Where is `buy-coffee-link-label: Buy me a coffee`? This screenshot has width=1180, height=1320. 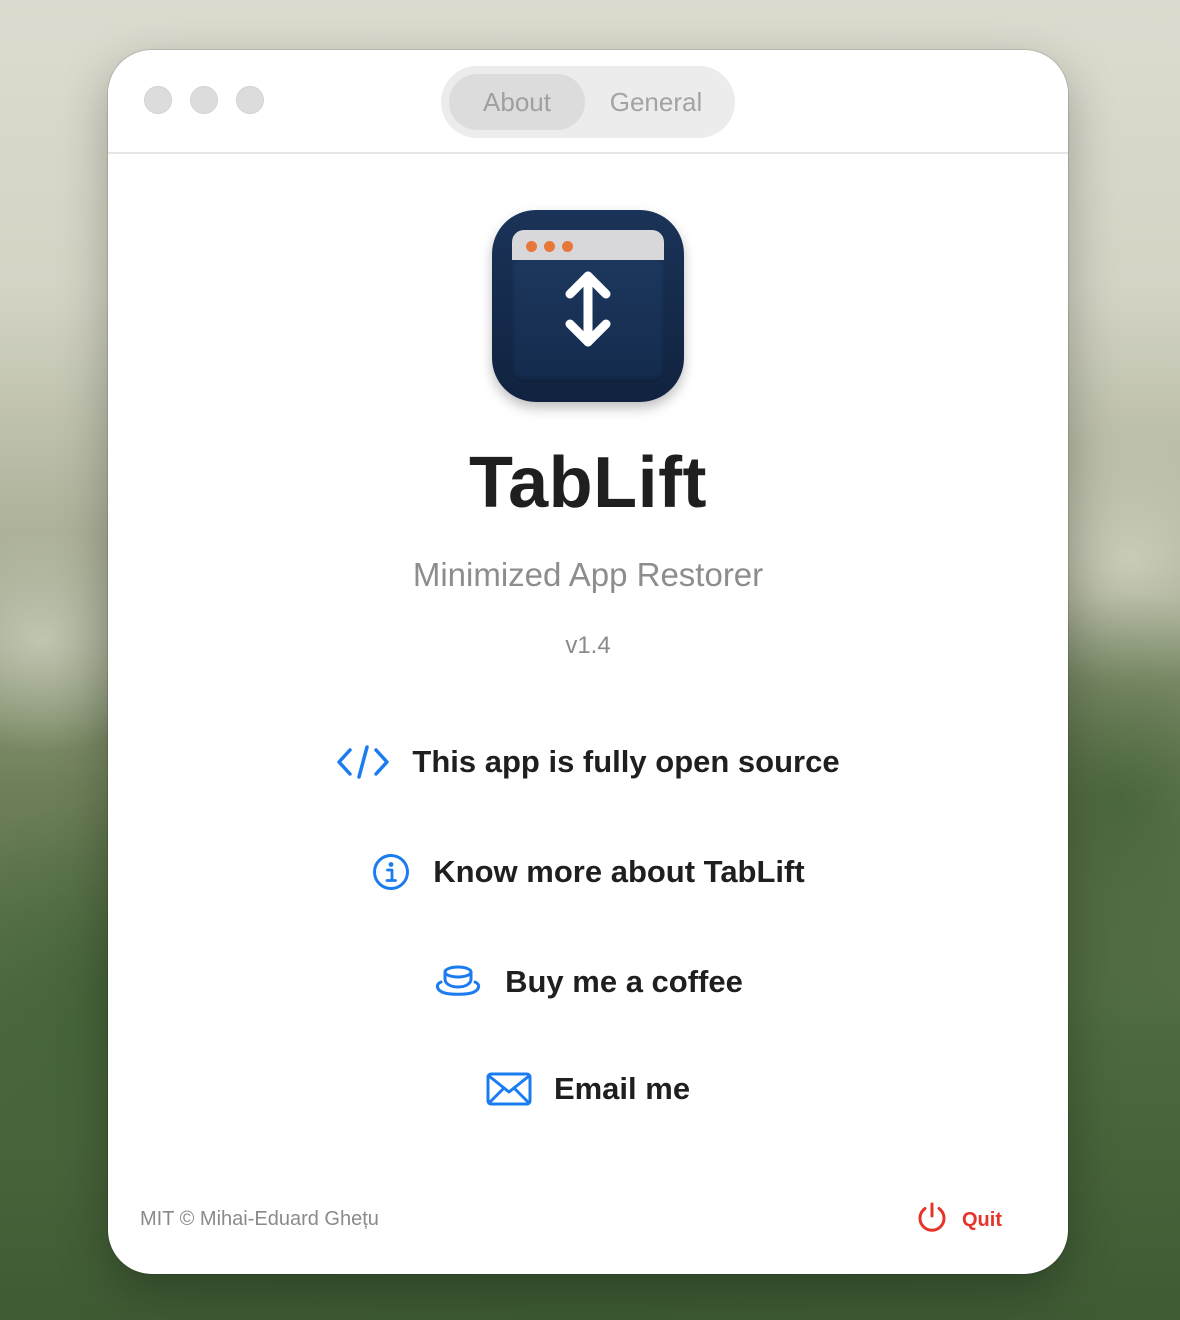 buy-coffee-link-label: Buy me a coffee is located at coordinates (624, 981).